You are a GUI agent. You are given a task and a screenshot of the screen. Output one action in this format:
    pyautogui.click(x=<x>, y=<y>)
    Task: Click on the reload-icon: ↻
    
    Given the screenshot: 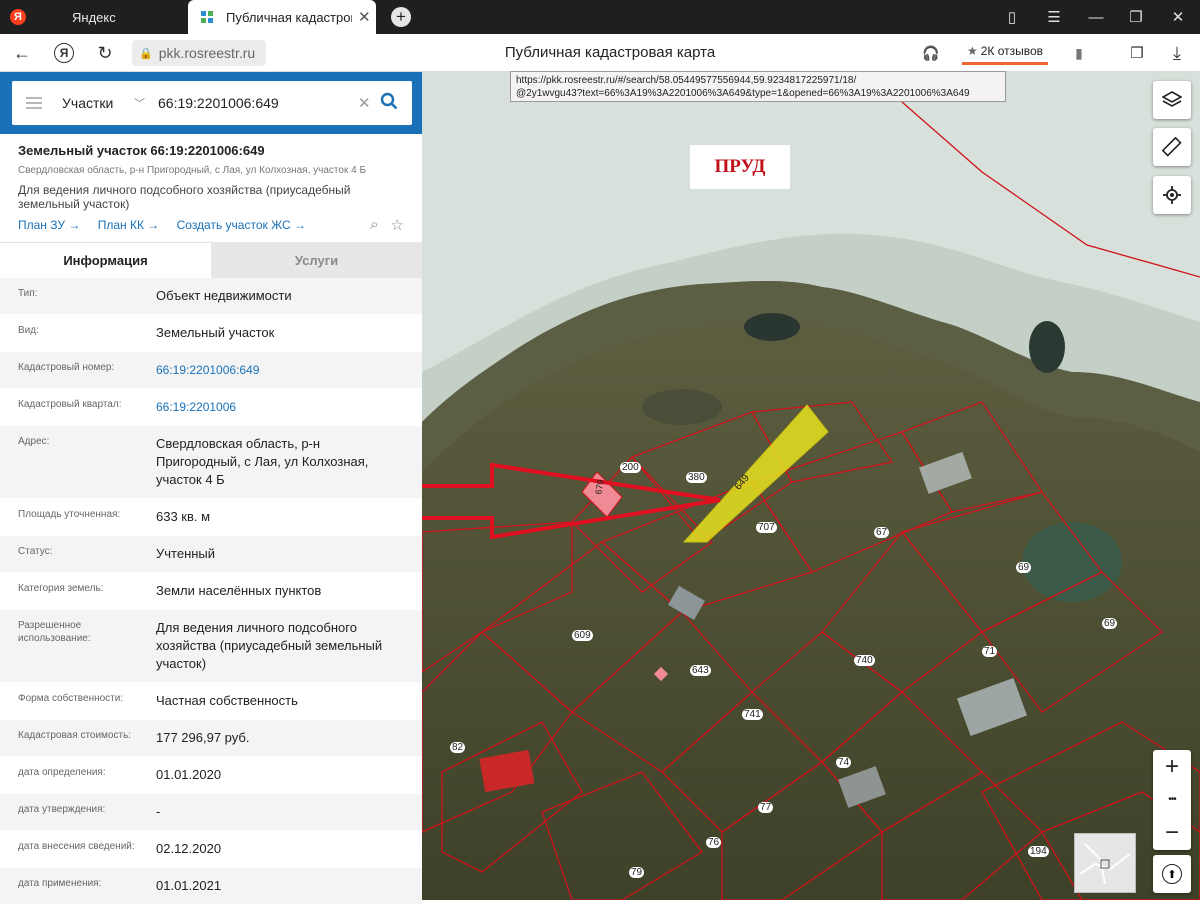 What is the action you would take?
    pyautogui.click(x=105, y=53)
    